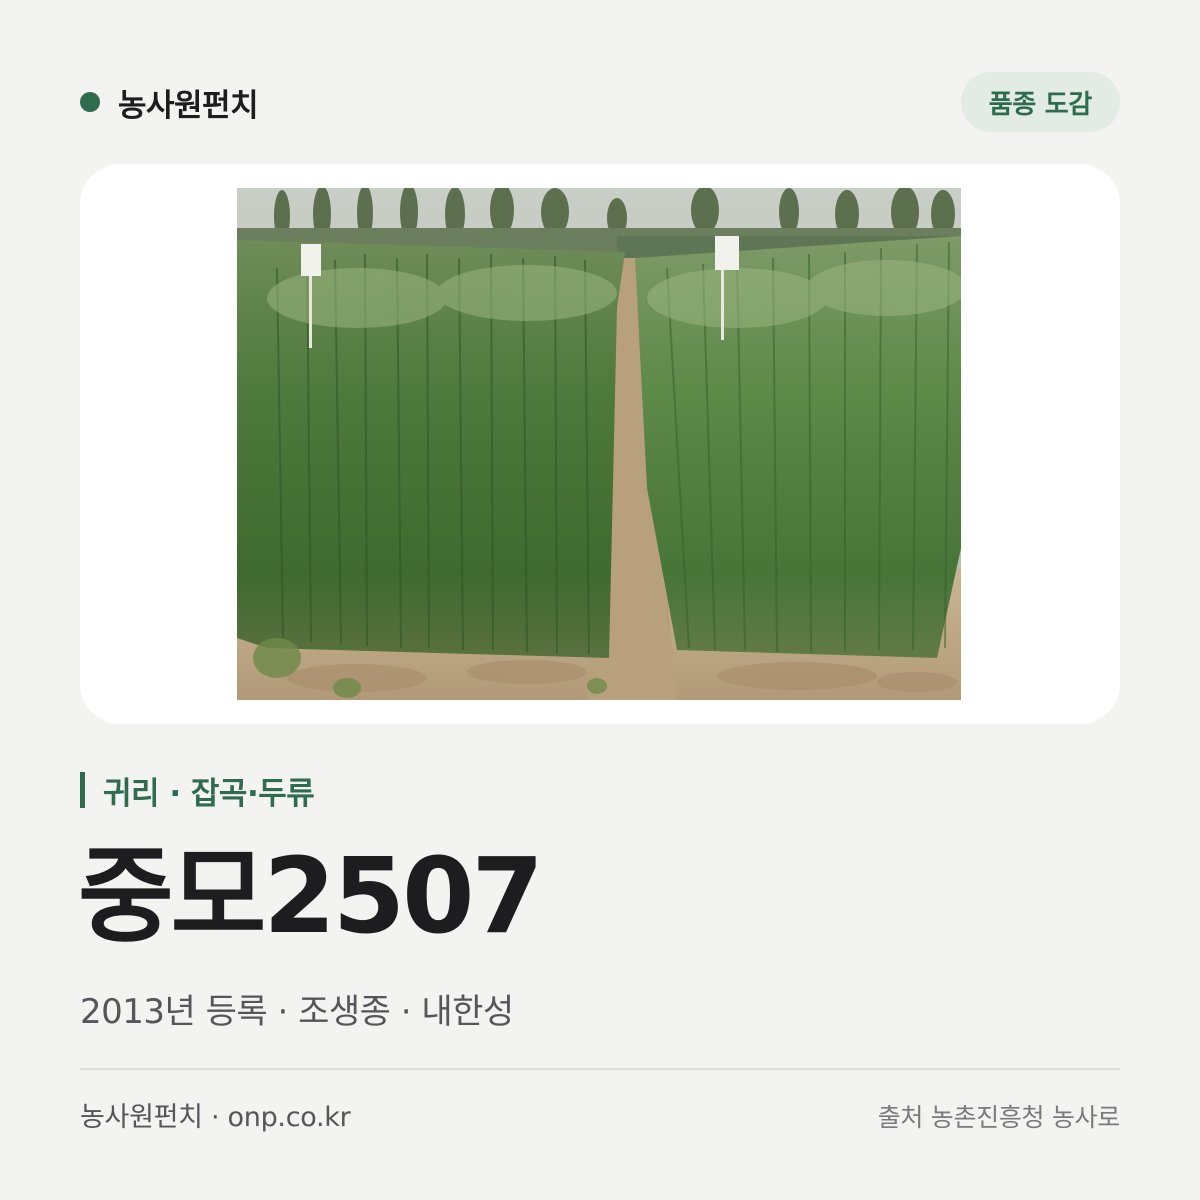 This screenshot has height=1200, width=1200. Describe the element at coordinates (82, 790) in the screenshot. I see `category-bar` at that location.